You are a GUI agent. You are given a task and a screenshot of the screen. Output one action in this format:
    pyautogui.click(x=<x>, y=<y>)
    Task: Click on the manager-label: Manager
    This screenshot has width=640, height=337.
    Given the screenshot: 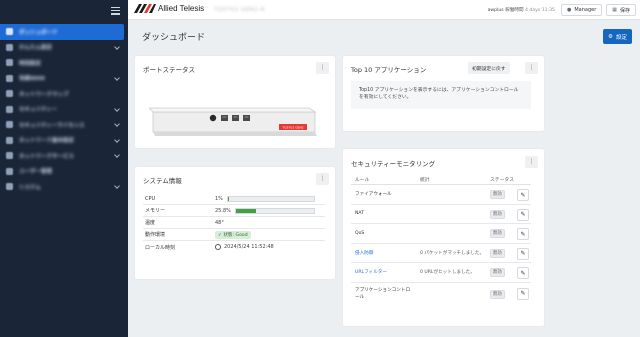 What is the action you would take?
    pyautogui.click(x=585, y=10)
    